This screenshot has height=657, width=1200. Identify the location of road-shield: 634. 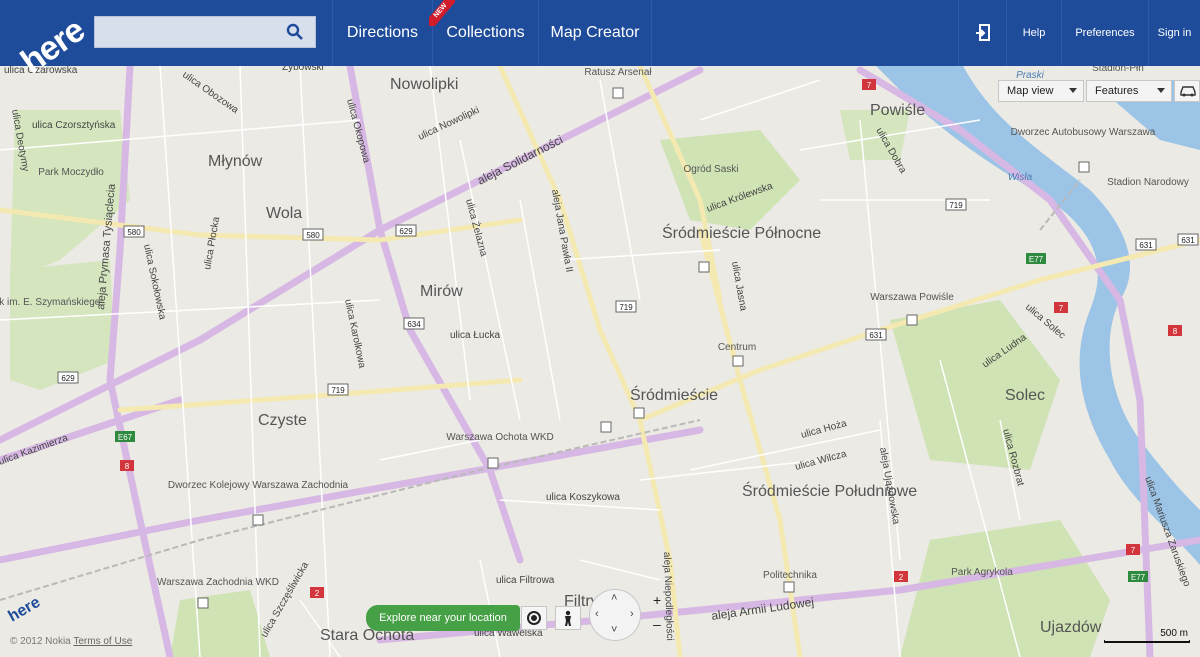
(414, 323).